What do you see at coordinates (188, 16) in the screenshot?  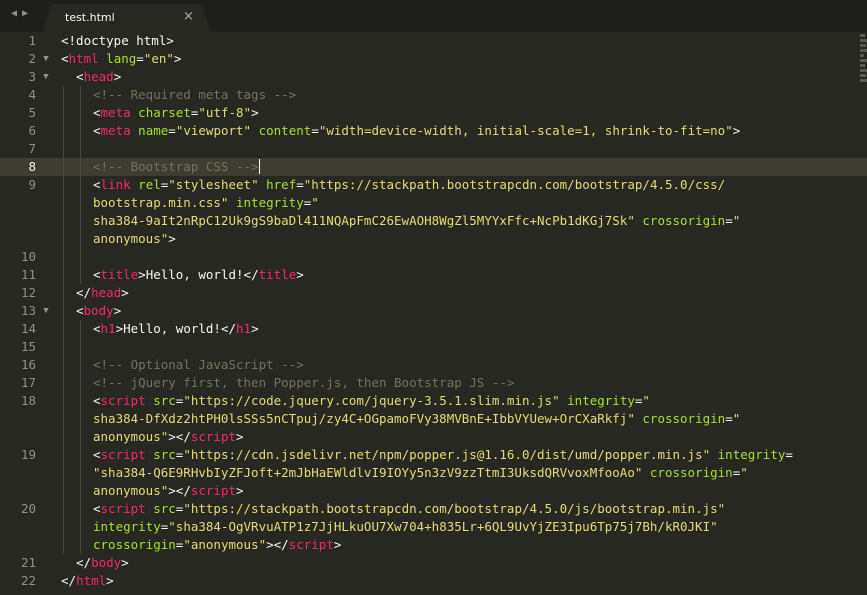 I see `close-icon: ×` at bounding box center [188, 16].